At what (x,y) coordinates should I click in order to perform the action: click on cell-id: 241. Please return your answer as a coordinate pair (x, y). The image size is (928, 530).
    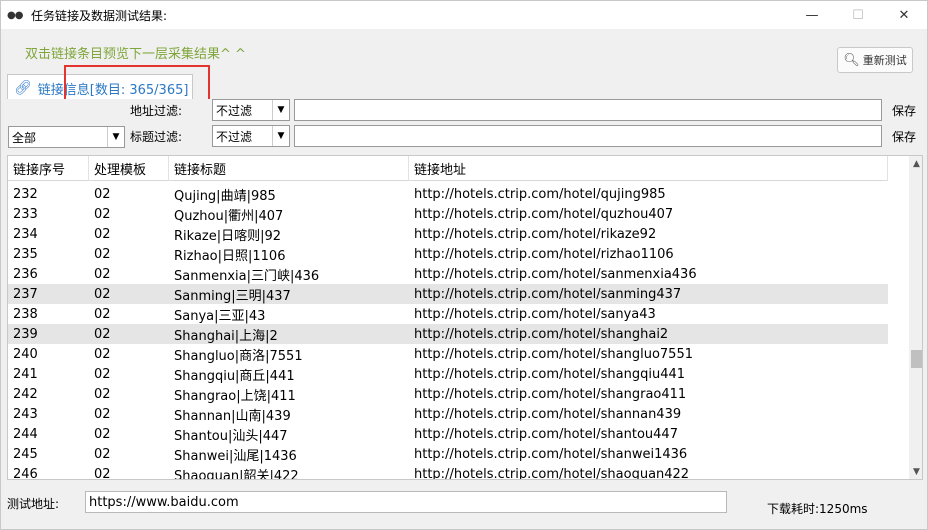
    Looking at the image, I should click on (25, 374).